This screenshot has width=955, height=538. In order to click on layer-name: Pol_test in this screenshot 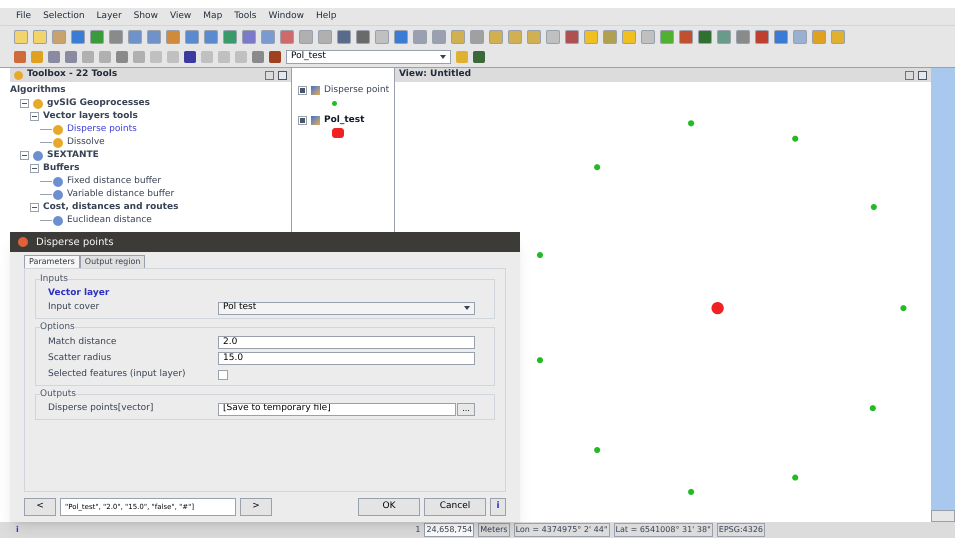, I will do `click(344, 120)`.